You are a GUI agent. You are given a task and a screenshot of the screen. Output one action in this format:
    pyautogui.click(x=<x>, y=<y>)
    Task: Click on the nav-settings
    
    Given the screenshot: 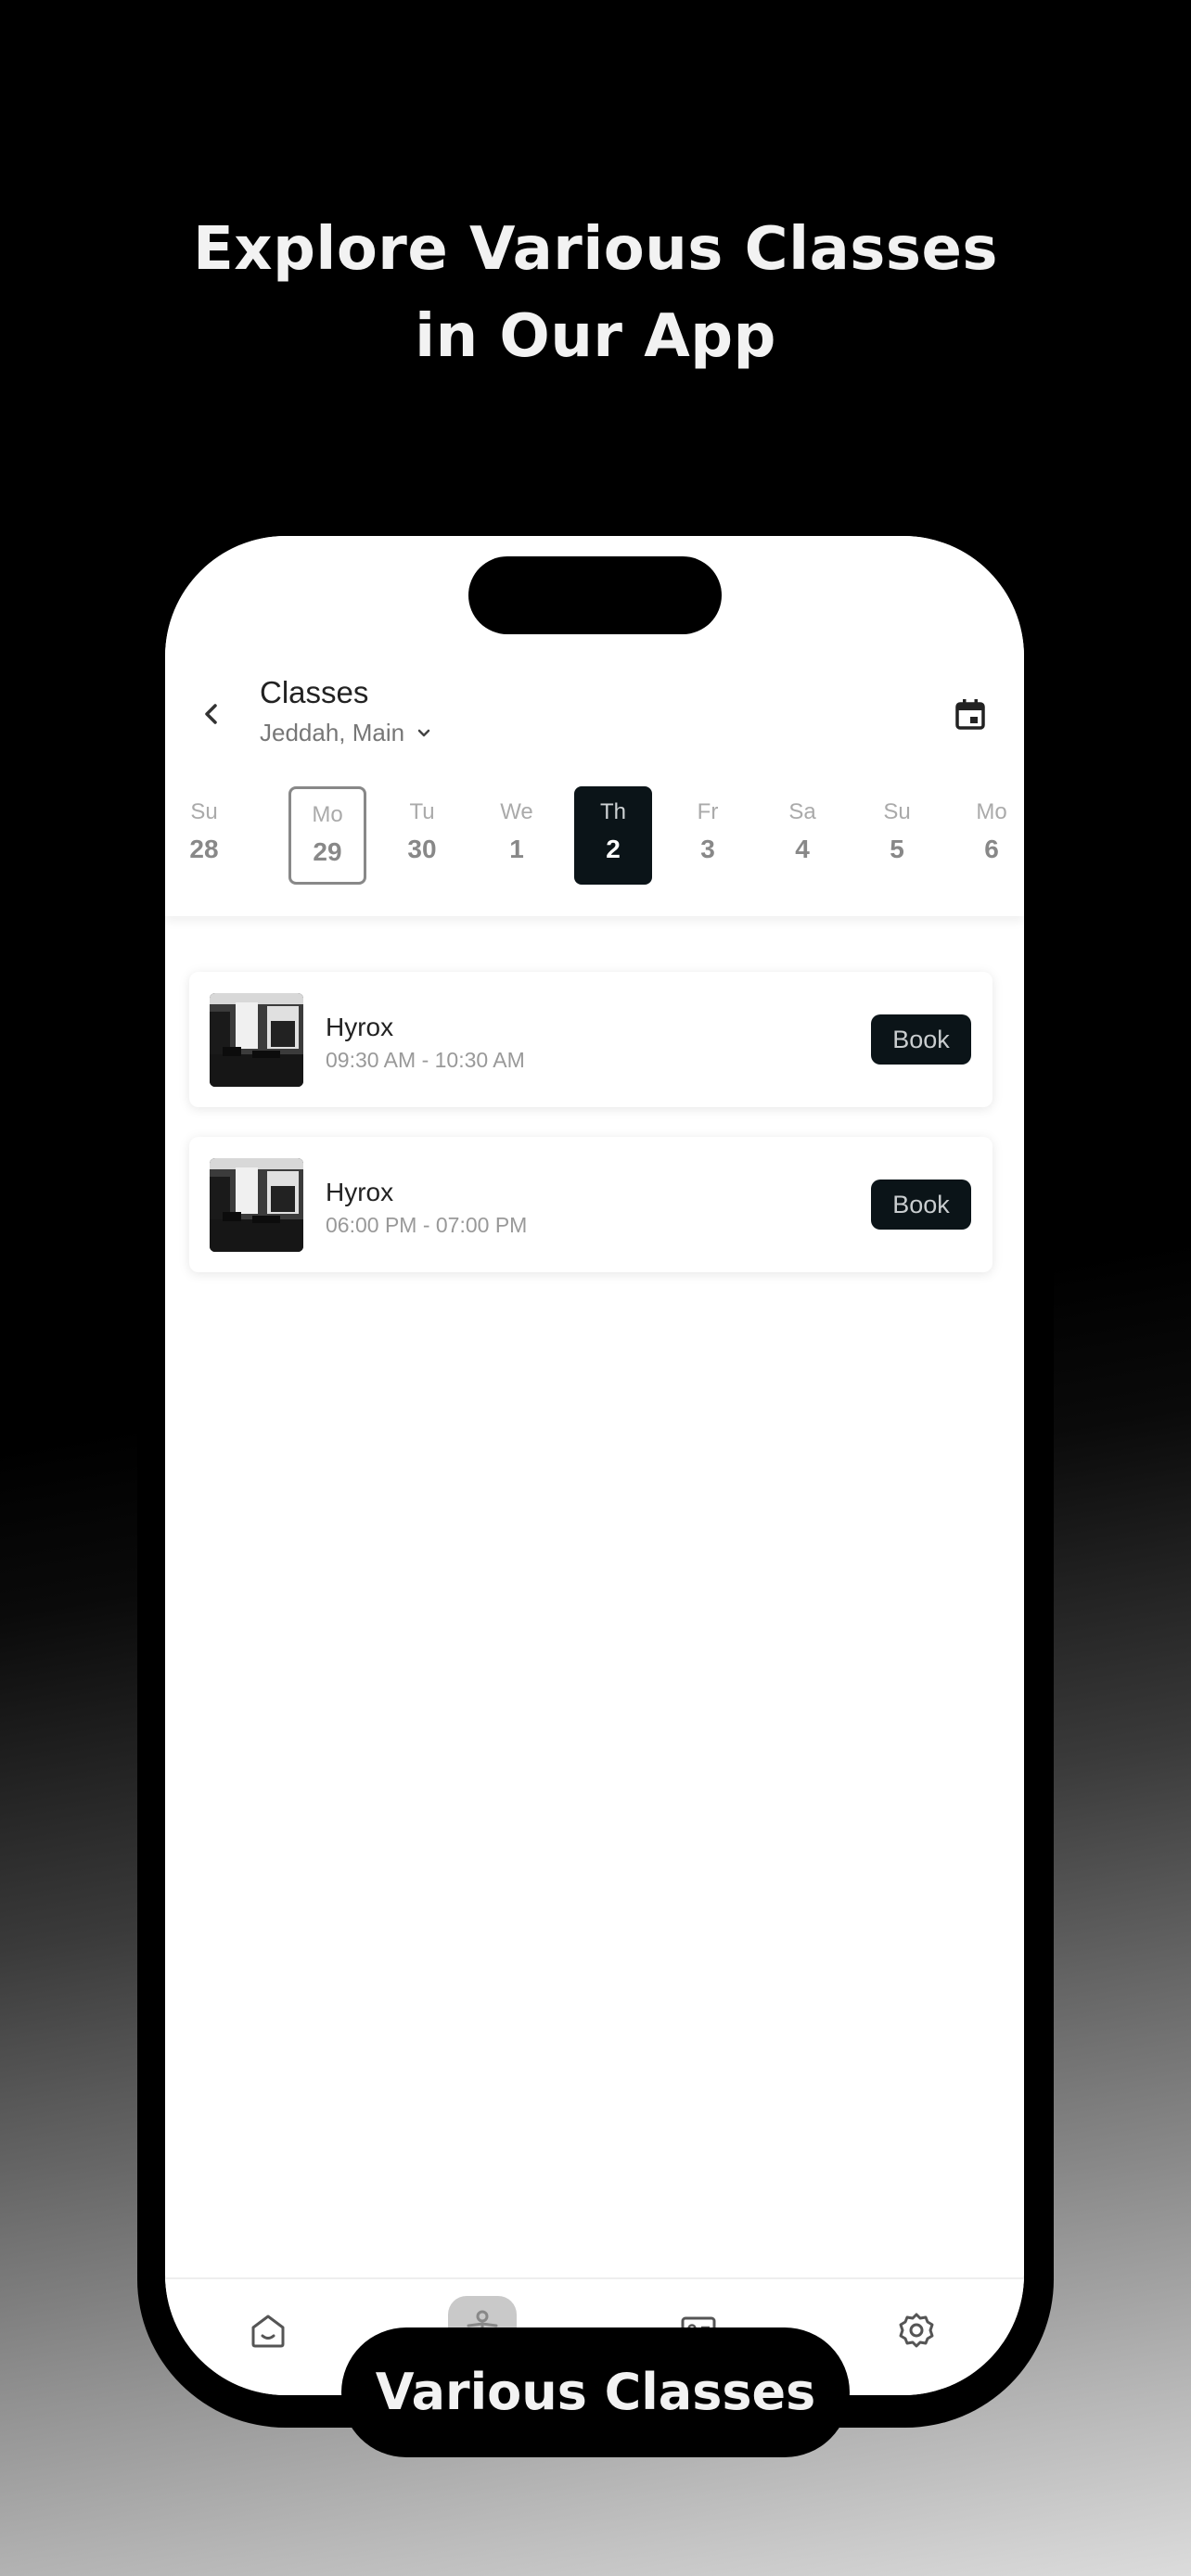 What is the action you would take?
    pyautogui.click(x=916, y=2330)
    